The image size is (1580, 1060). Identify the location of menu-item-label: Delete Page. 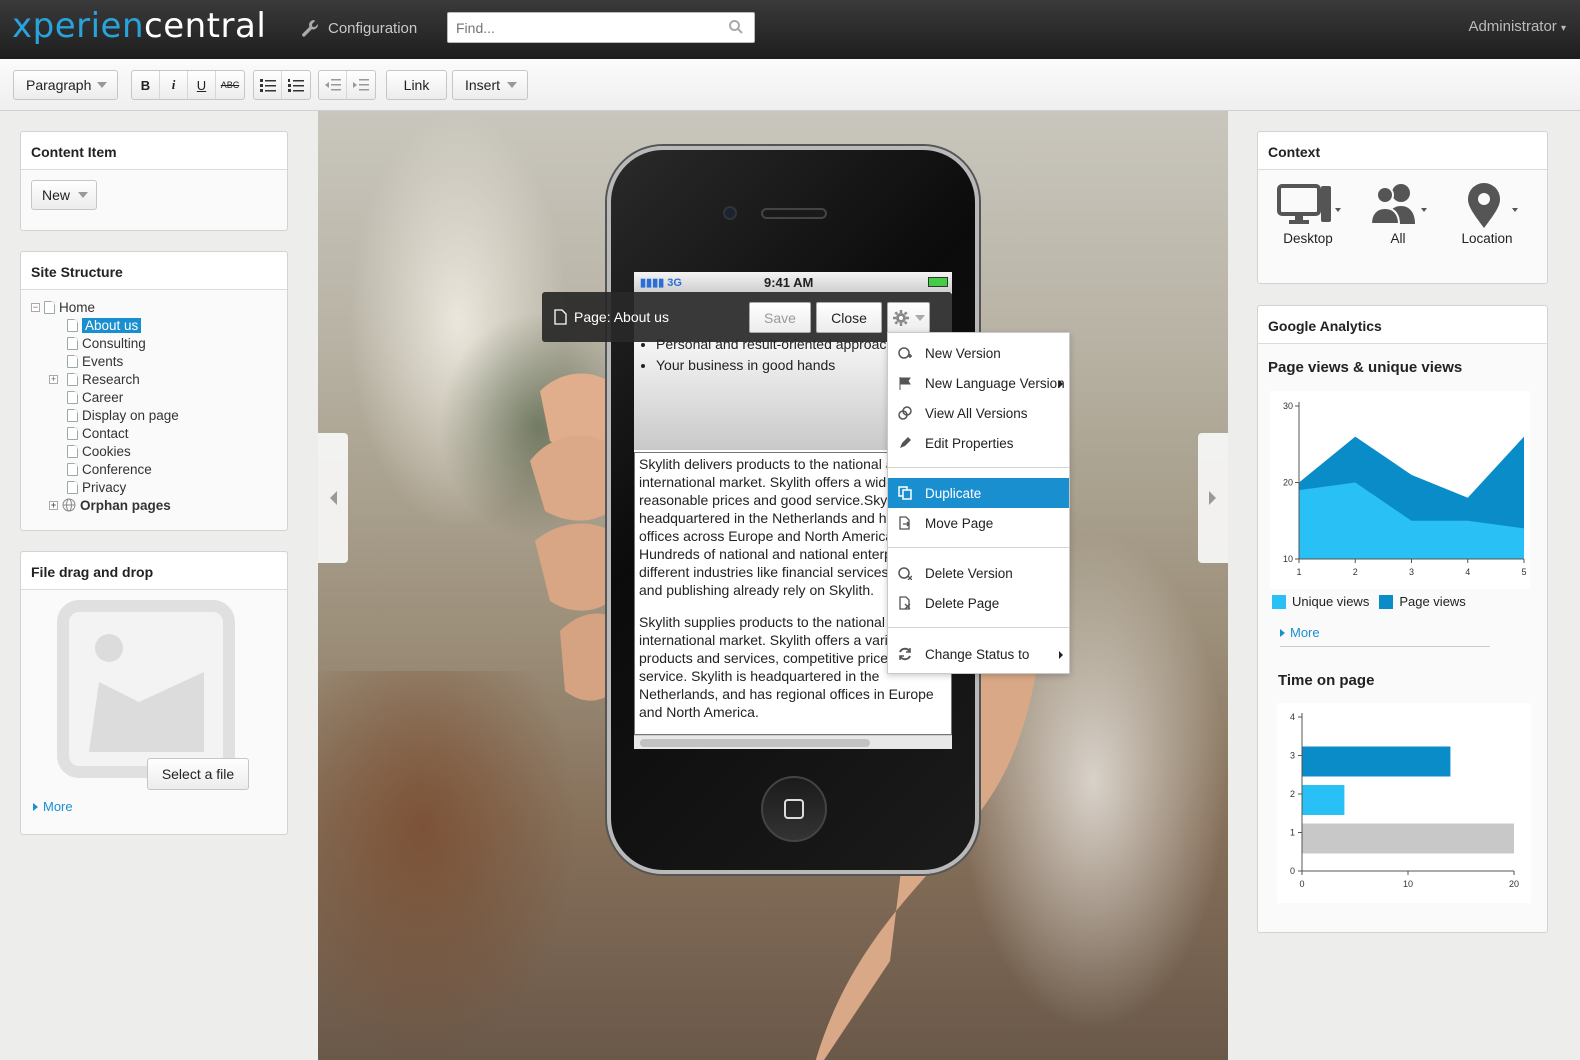
(962, 603).